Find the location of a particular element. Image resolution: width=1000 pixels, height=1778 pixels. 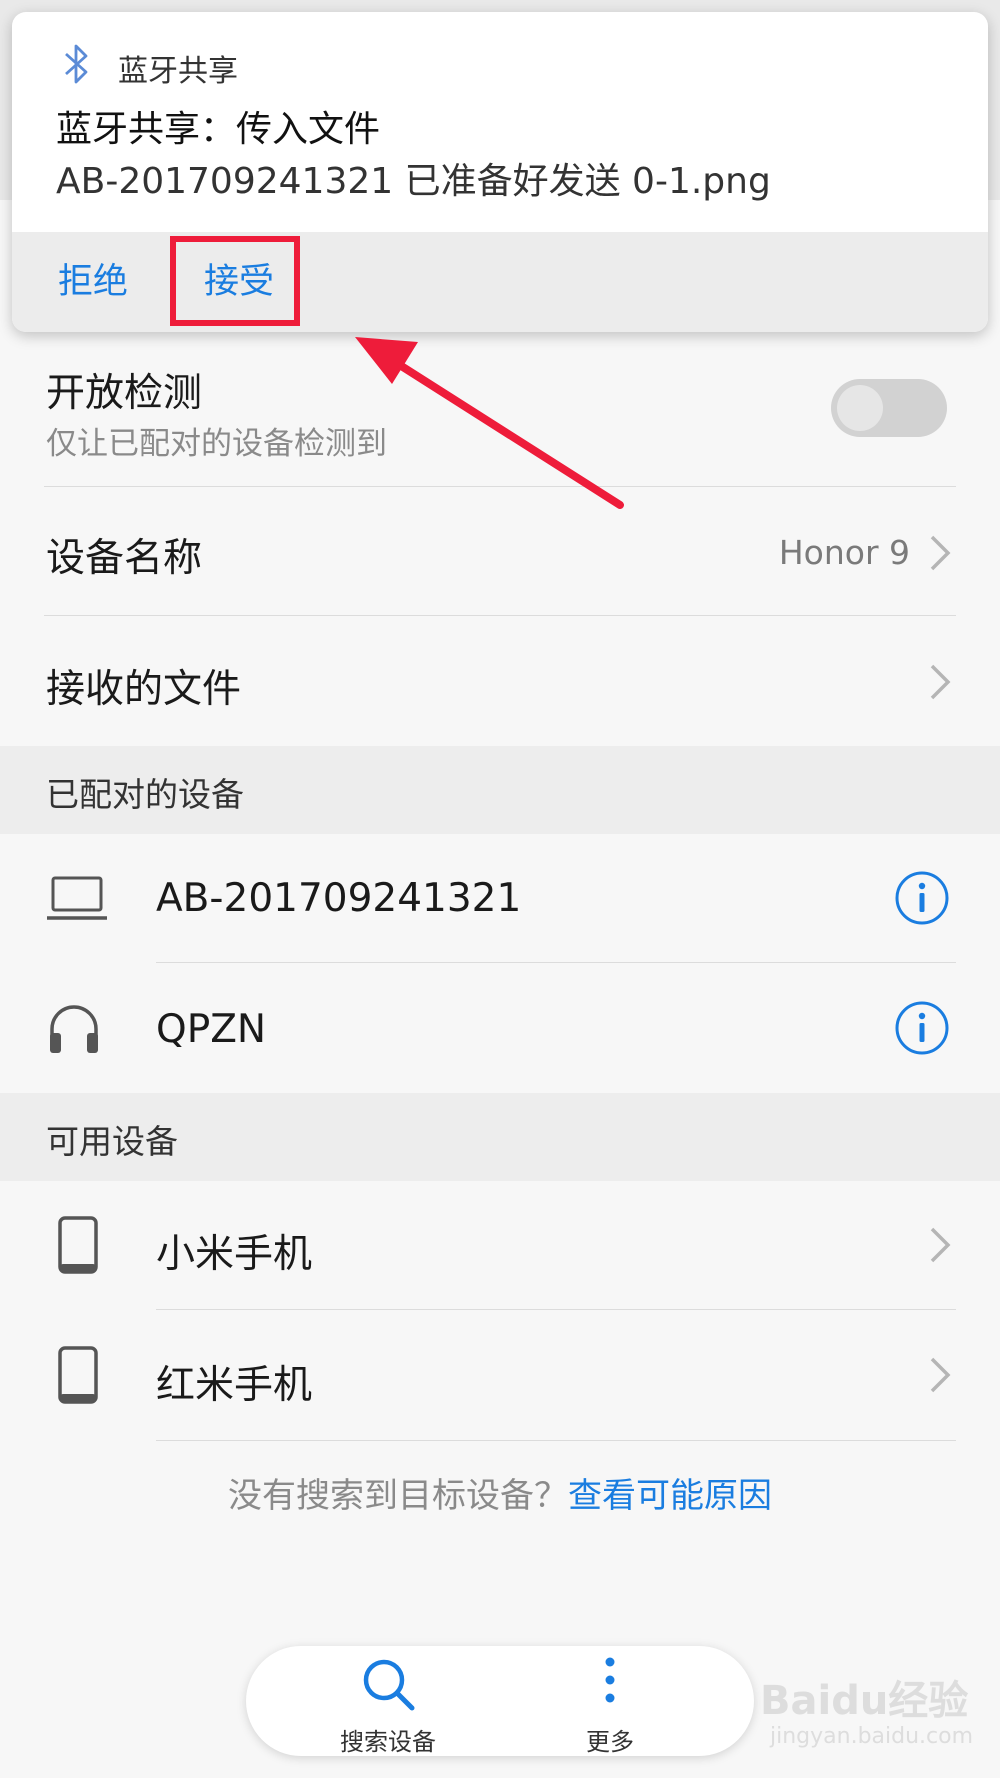

annotation-arrow-icon is located at coordinates (489, 423).